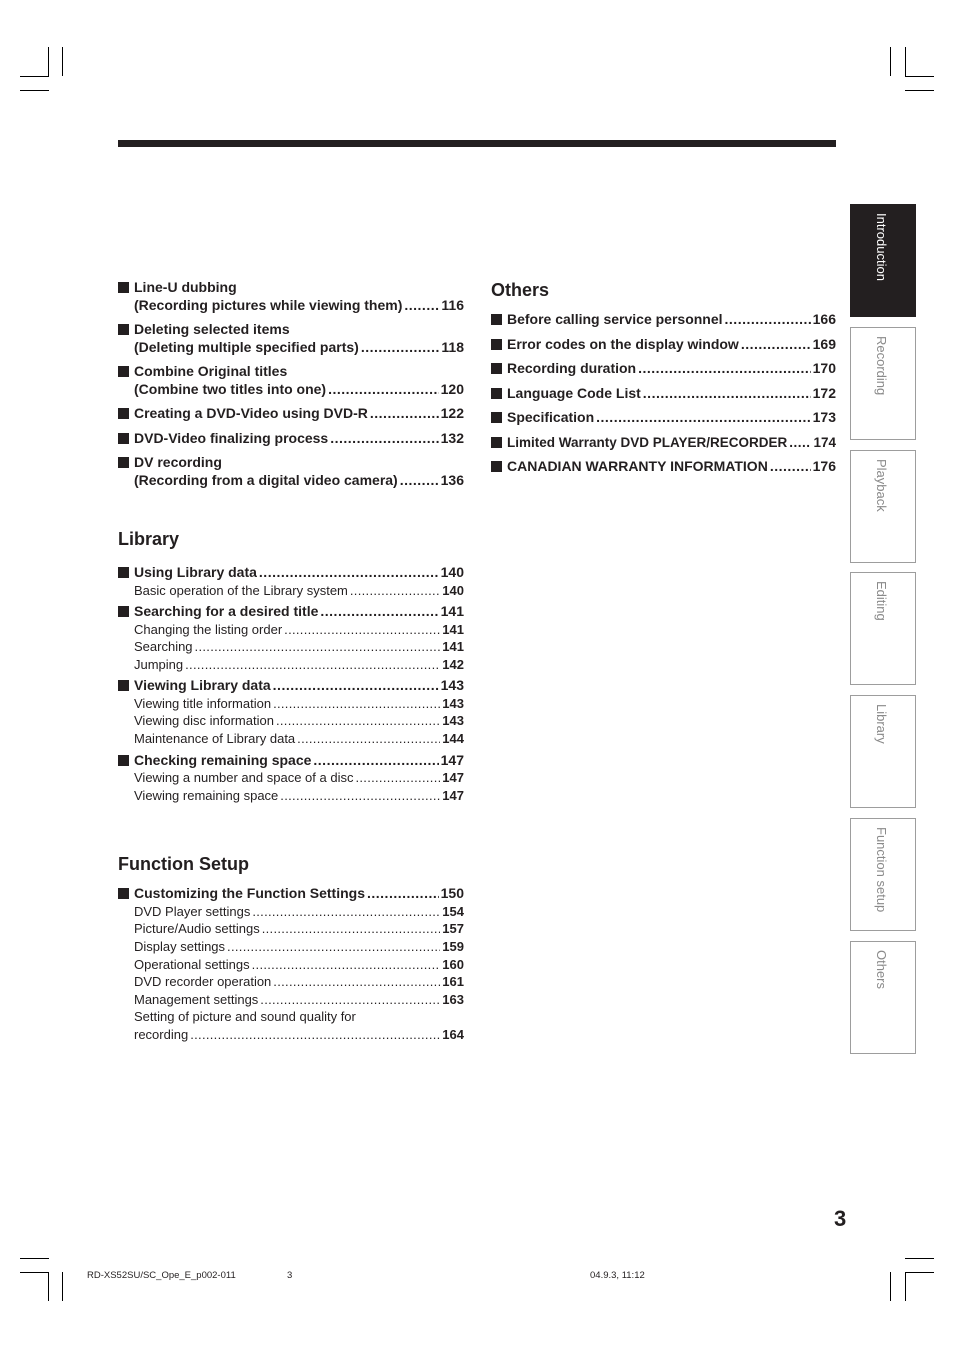  Describe the element at coordinates (203, 703) in the screenshot. I see `entry-title: Viewing title information` at that location.